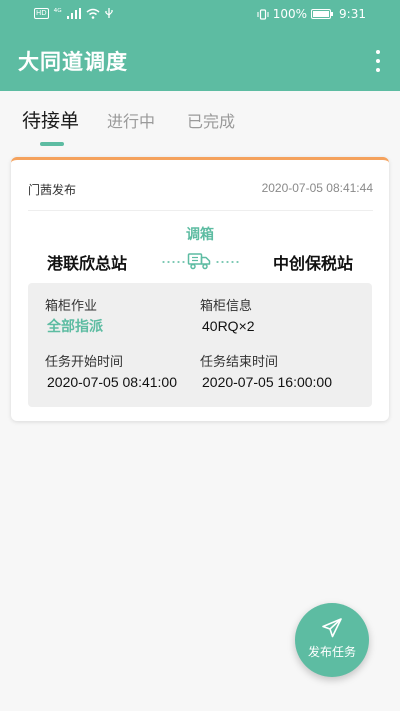 The image size is (400, 711). I want to click on hd-badge: HD, so click(41, 13).